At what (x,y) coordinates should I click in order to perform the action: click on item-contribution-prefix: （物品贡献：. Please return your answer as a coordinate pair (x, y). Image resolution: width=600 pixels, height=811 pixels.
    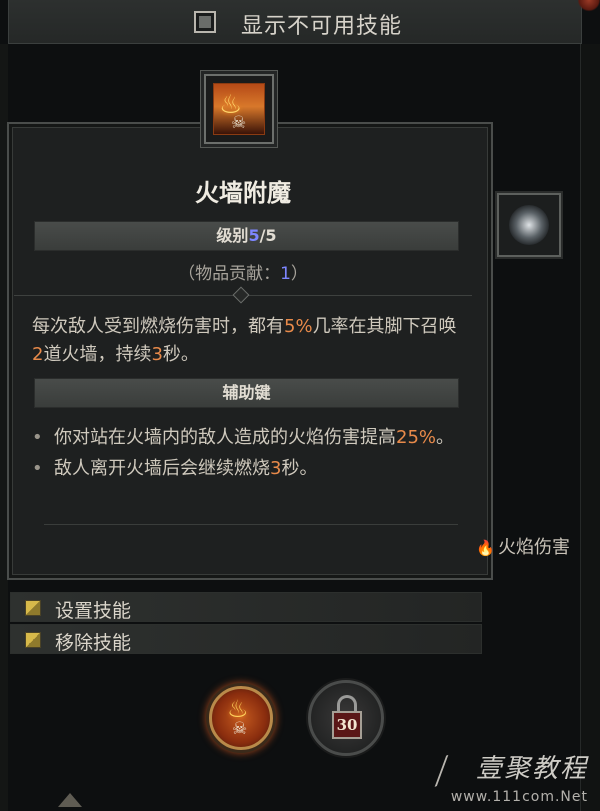
    Looking at the image, I should click on (229, 274).